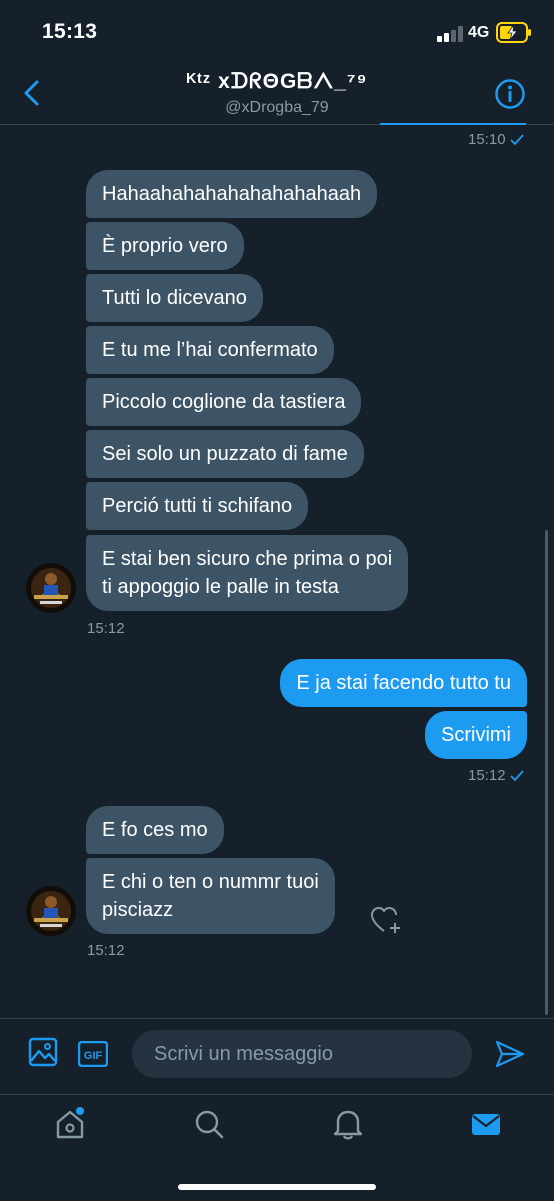  What do you see at coordinates (476, 735) in the screenshot?
I see `sent-message: Scrivimi` at bounding box center [476, 735].